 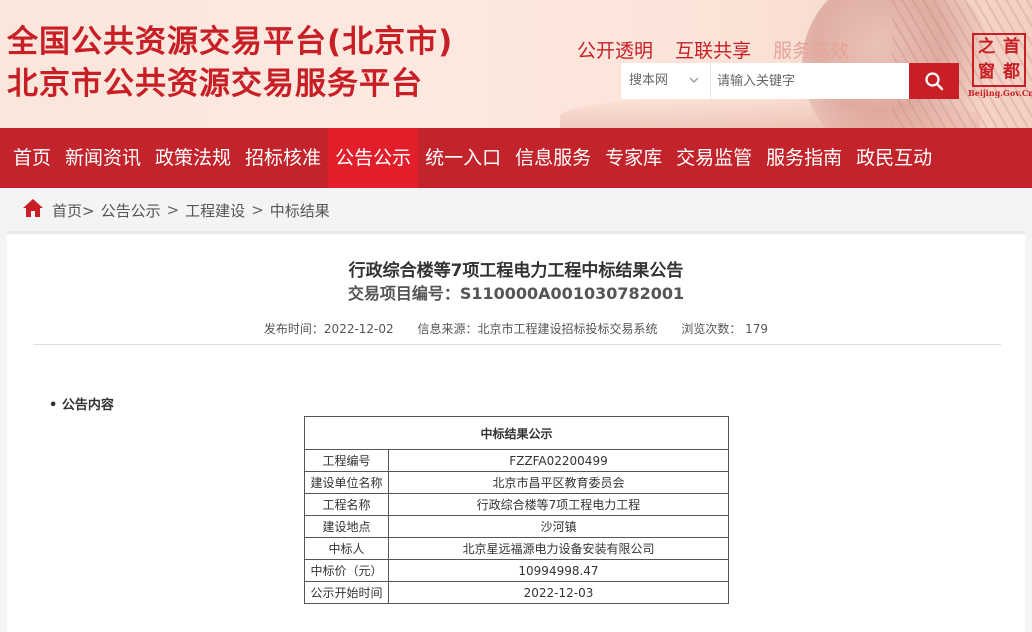 I want to click on slogans: 公开透明 互联共享 服务高效, so click(x=721, y=49).